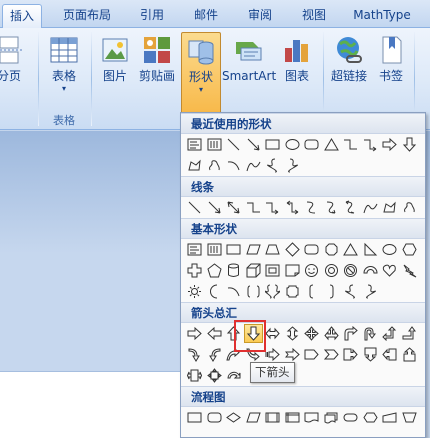  Describe the element at coordinates (410, 270) in the screenshot. I see `lightning-bolt-icon` at that location.